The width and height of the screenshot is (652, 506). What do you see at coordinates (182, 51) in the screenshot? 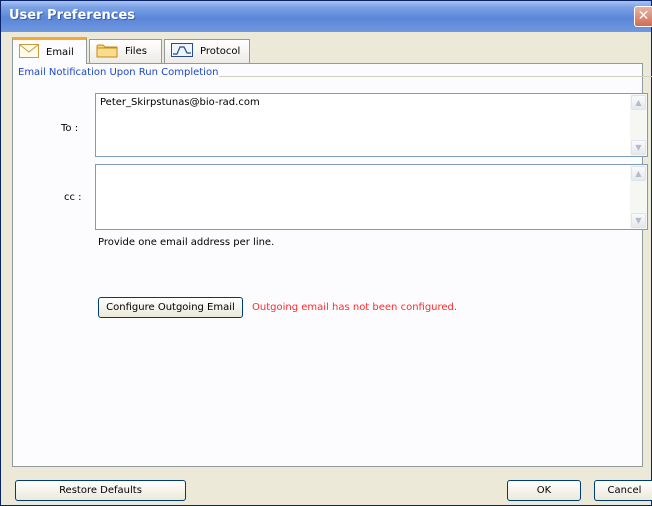
I see `protocol-chart-icon` at bounding box center [182, 51].